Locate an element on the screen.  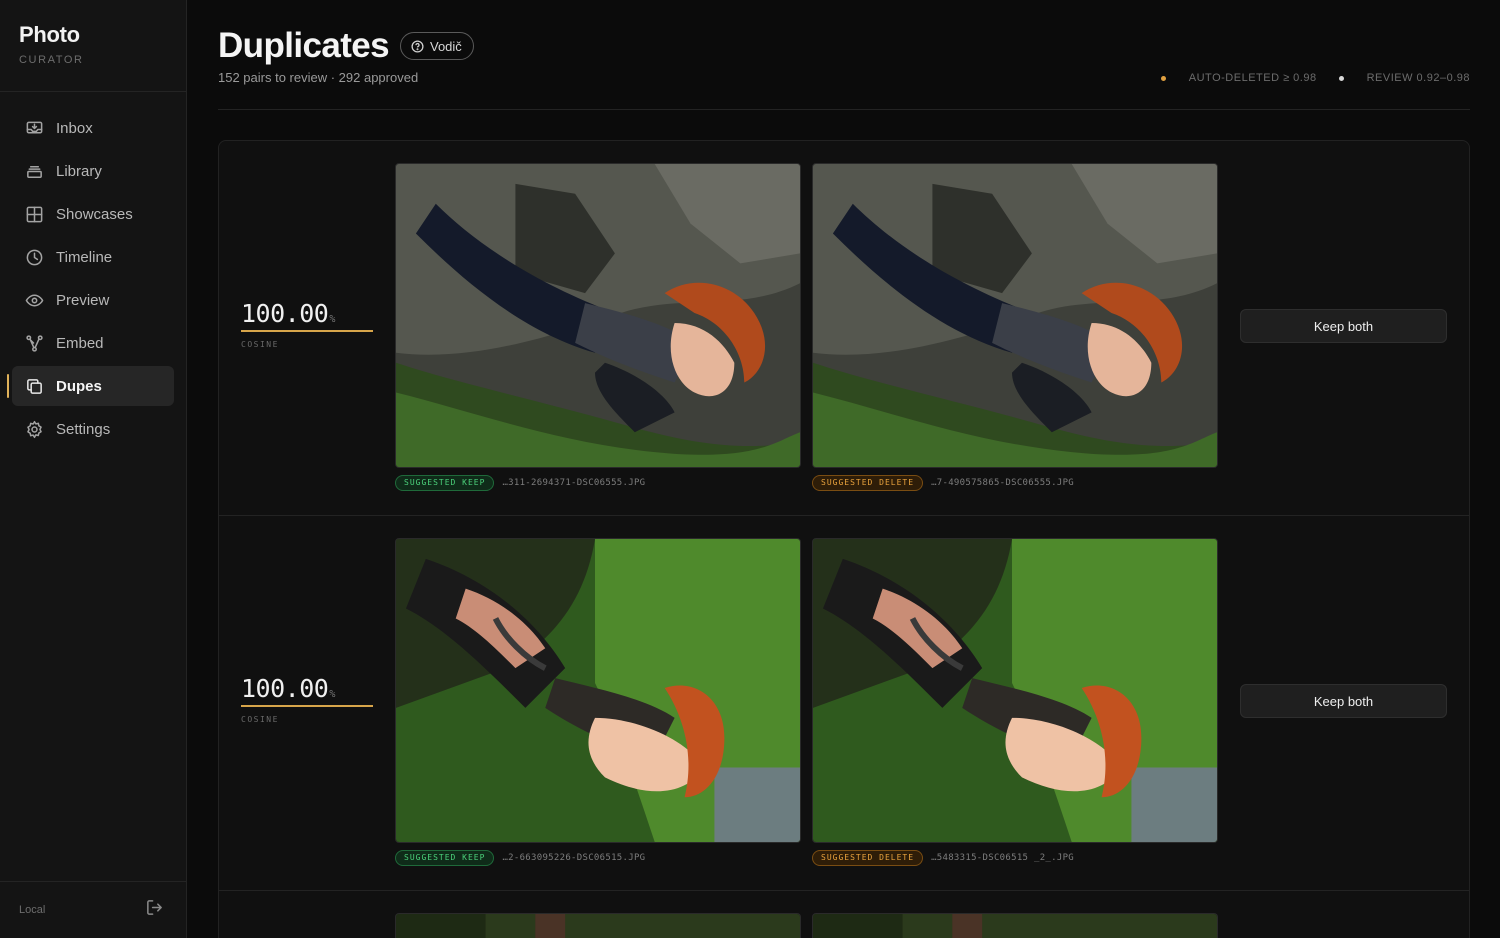
sidebar-item-library: Library is located at coordinates (93, 171).